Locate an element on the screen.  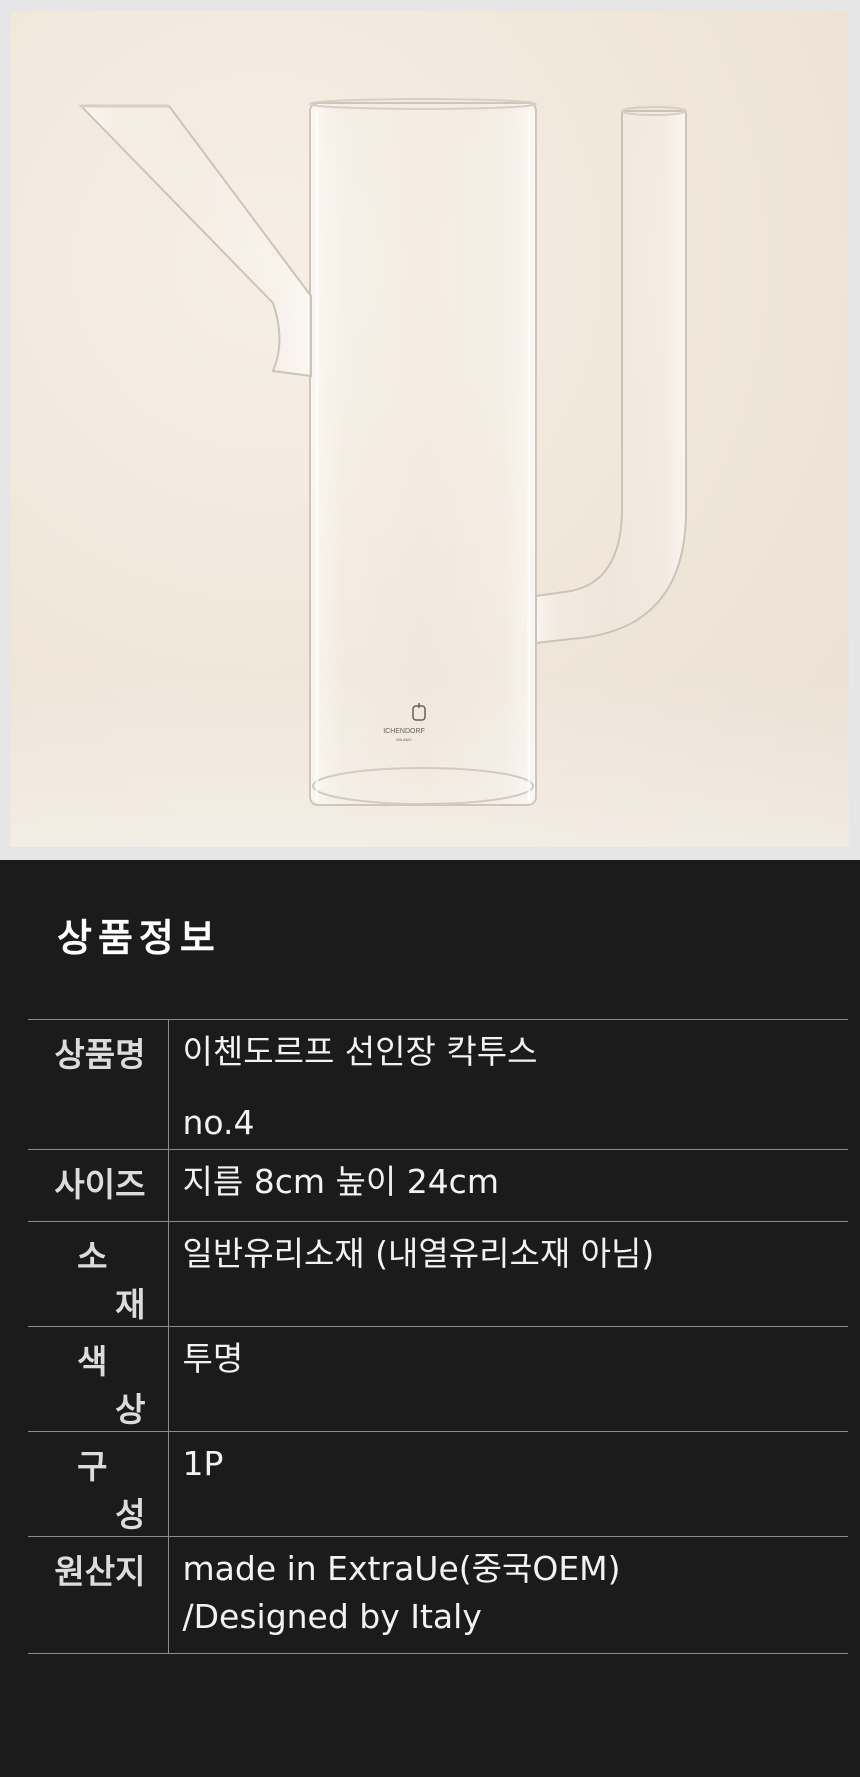
spec-row-composition: 구성 1P is located at coordinates (438, 1484).